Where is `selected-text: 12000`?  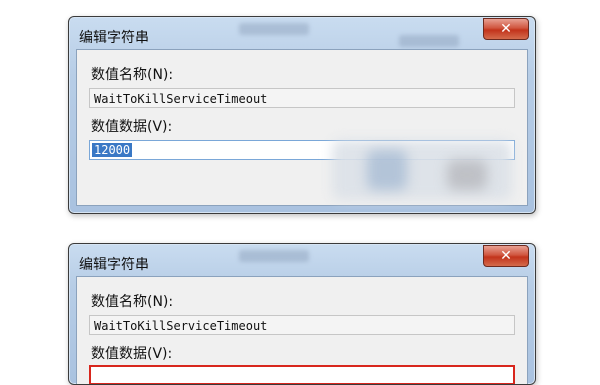
selected-text: 12000 is located at coordinates (112, 150).